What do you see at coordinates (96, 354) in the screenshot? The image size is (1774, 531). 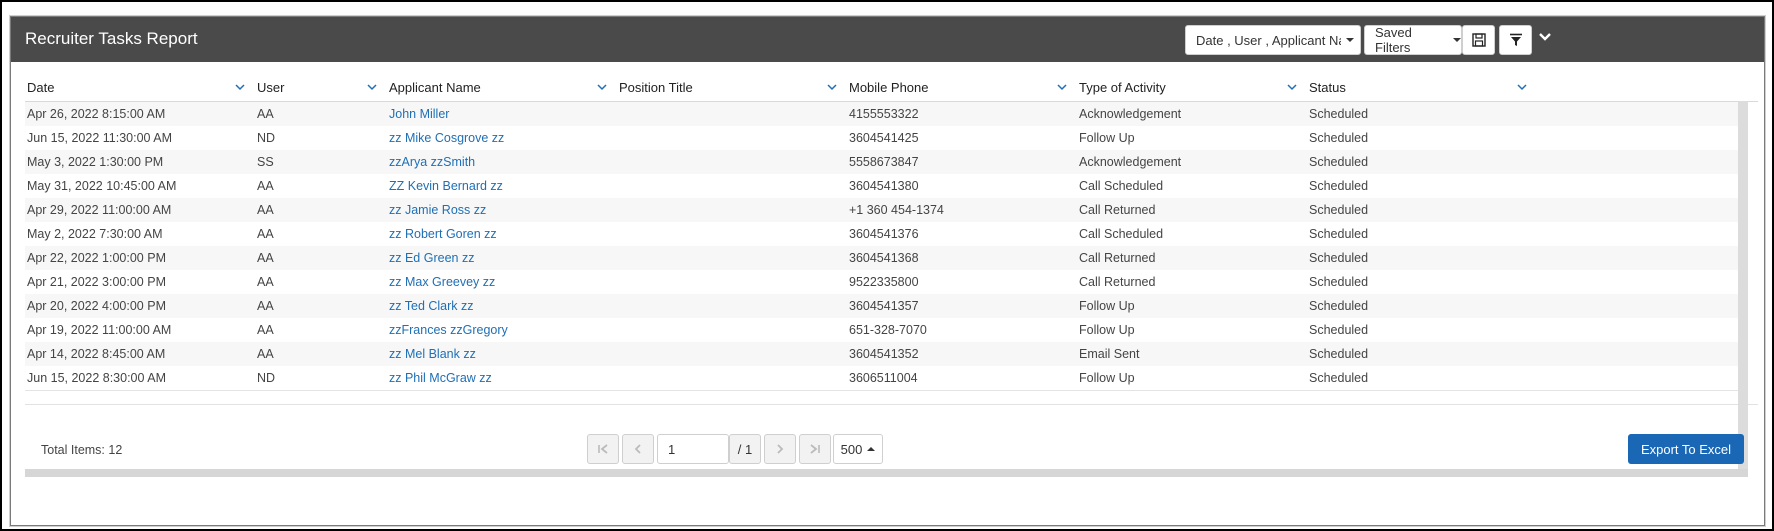 I see `cell-date: Apr 14, 2022 8:45:00 AM` at bounding box center [96, 354].